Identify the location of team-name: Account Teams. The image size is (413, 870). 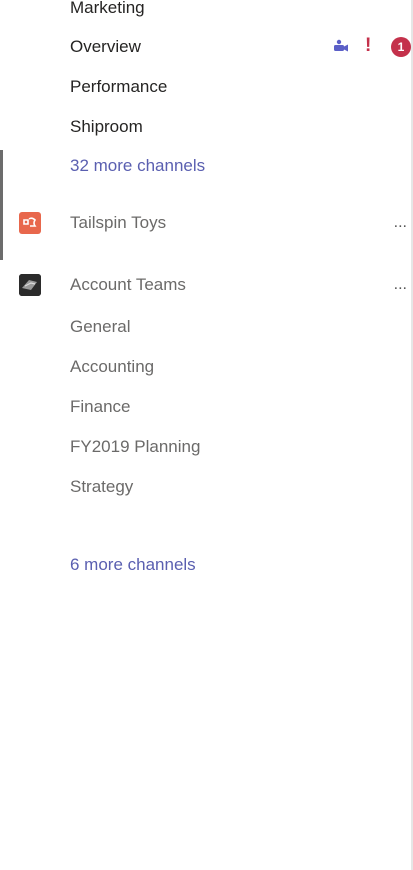
(128, 284).